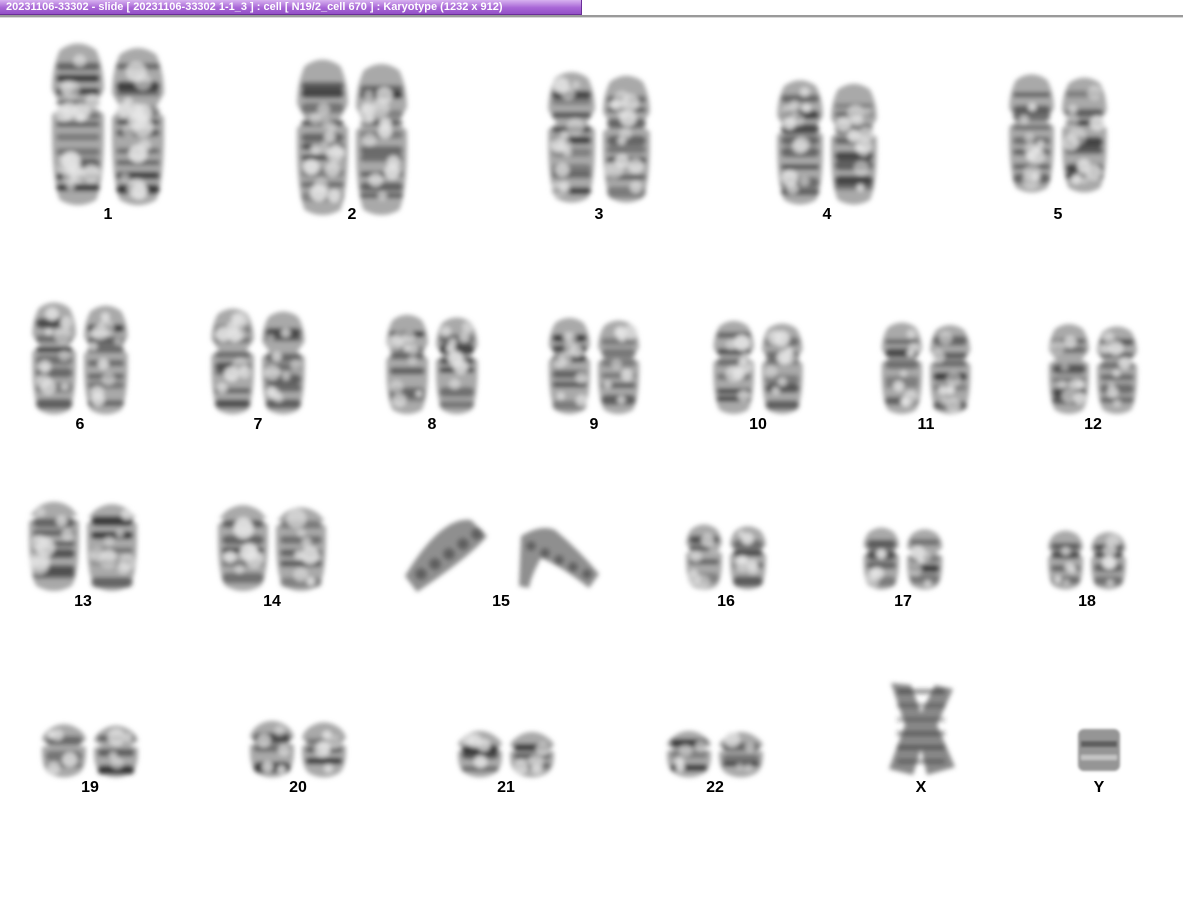 The width and height of the screenshot is (1183, 902). Describe the element at coordinates (1099, 750) in the screenshot. I see `chromosome-pair-graphic` at that location.